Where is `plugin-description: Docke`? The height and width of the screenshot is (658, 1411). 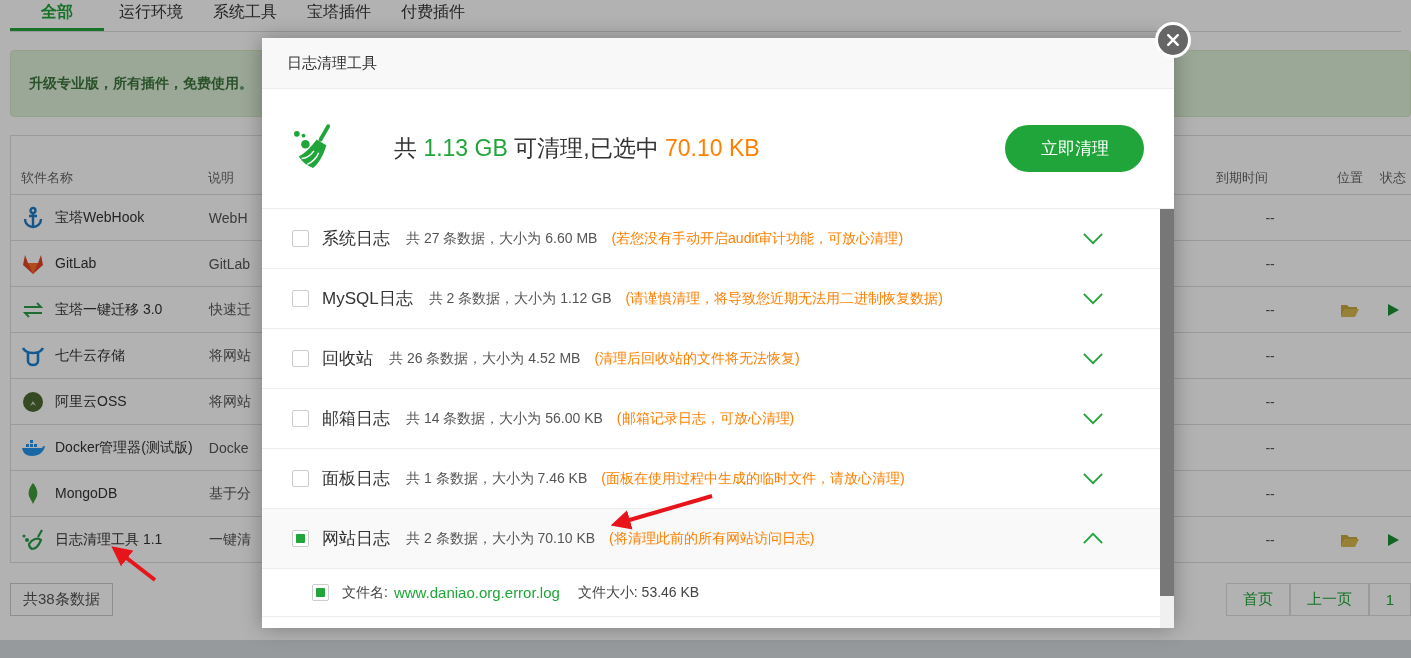 plugin-description: Docke is located at coordinates (228, 447).